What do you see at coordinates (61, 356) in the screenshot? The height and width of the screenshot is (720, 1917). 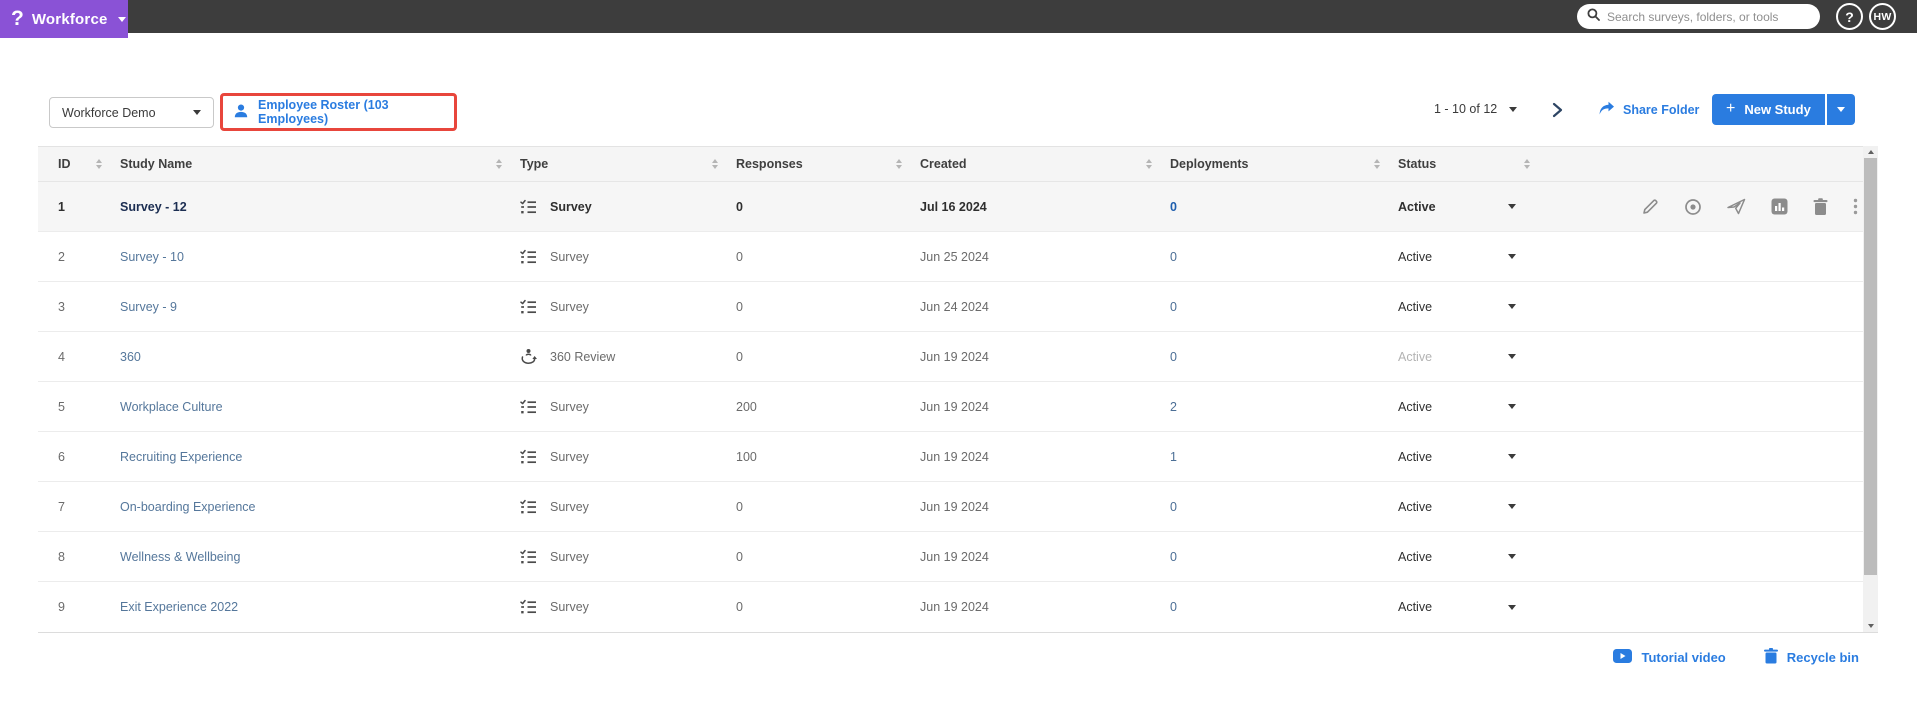 I see `row-id: 4` at bounding box center [61, 356].